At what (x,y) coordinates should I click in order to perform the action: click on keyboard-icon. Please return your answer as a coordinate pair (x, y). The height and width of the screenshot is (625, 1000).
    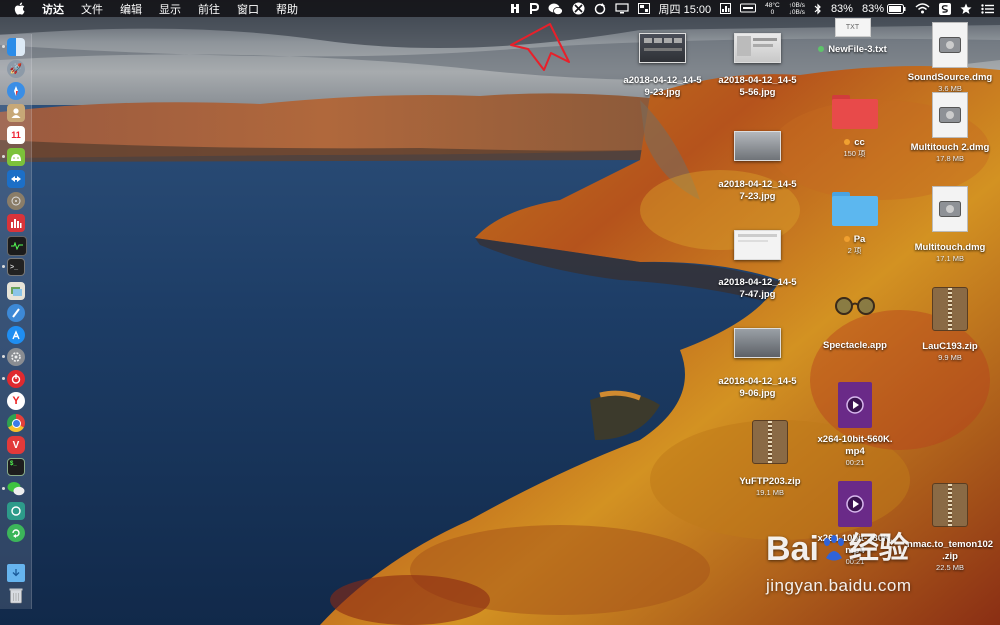
    Looking at the image, I should click on (748, 8).